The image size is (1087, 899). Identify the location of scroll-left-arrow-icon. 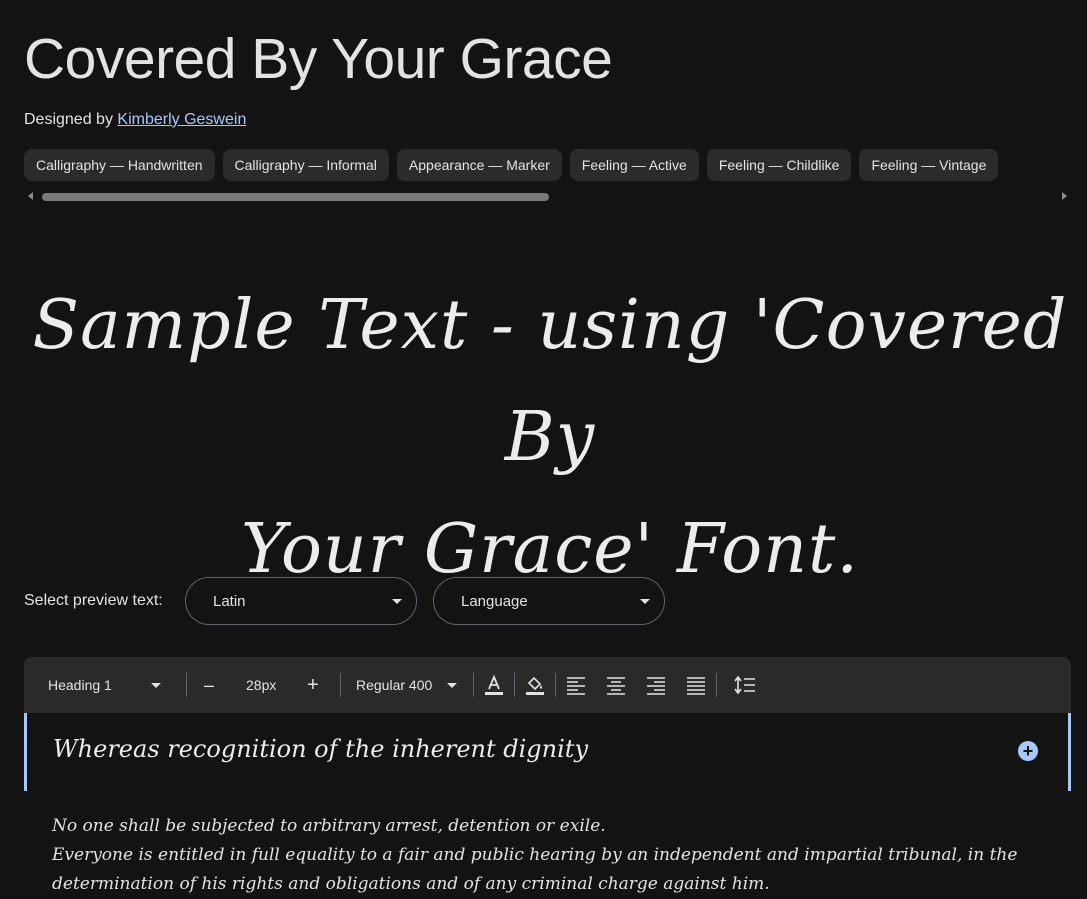
(30, 196).